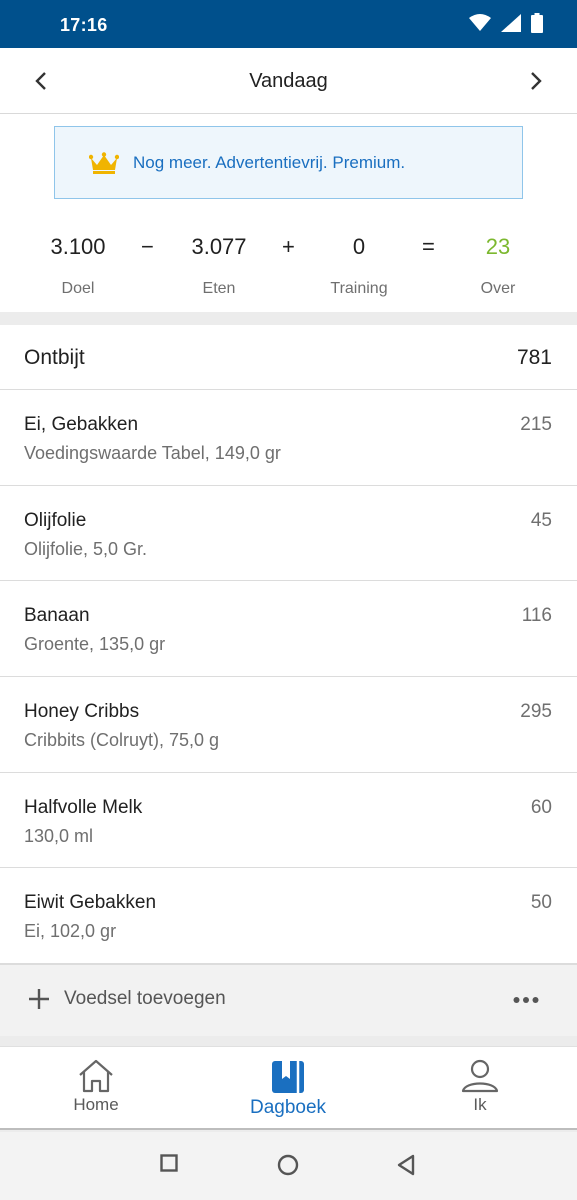 The image size is (577, 1200). Describe the element at coordinates (288, 246) in the screenshot. I see `plus-sign: +` at that location.